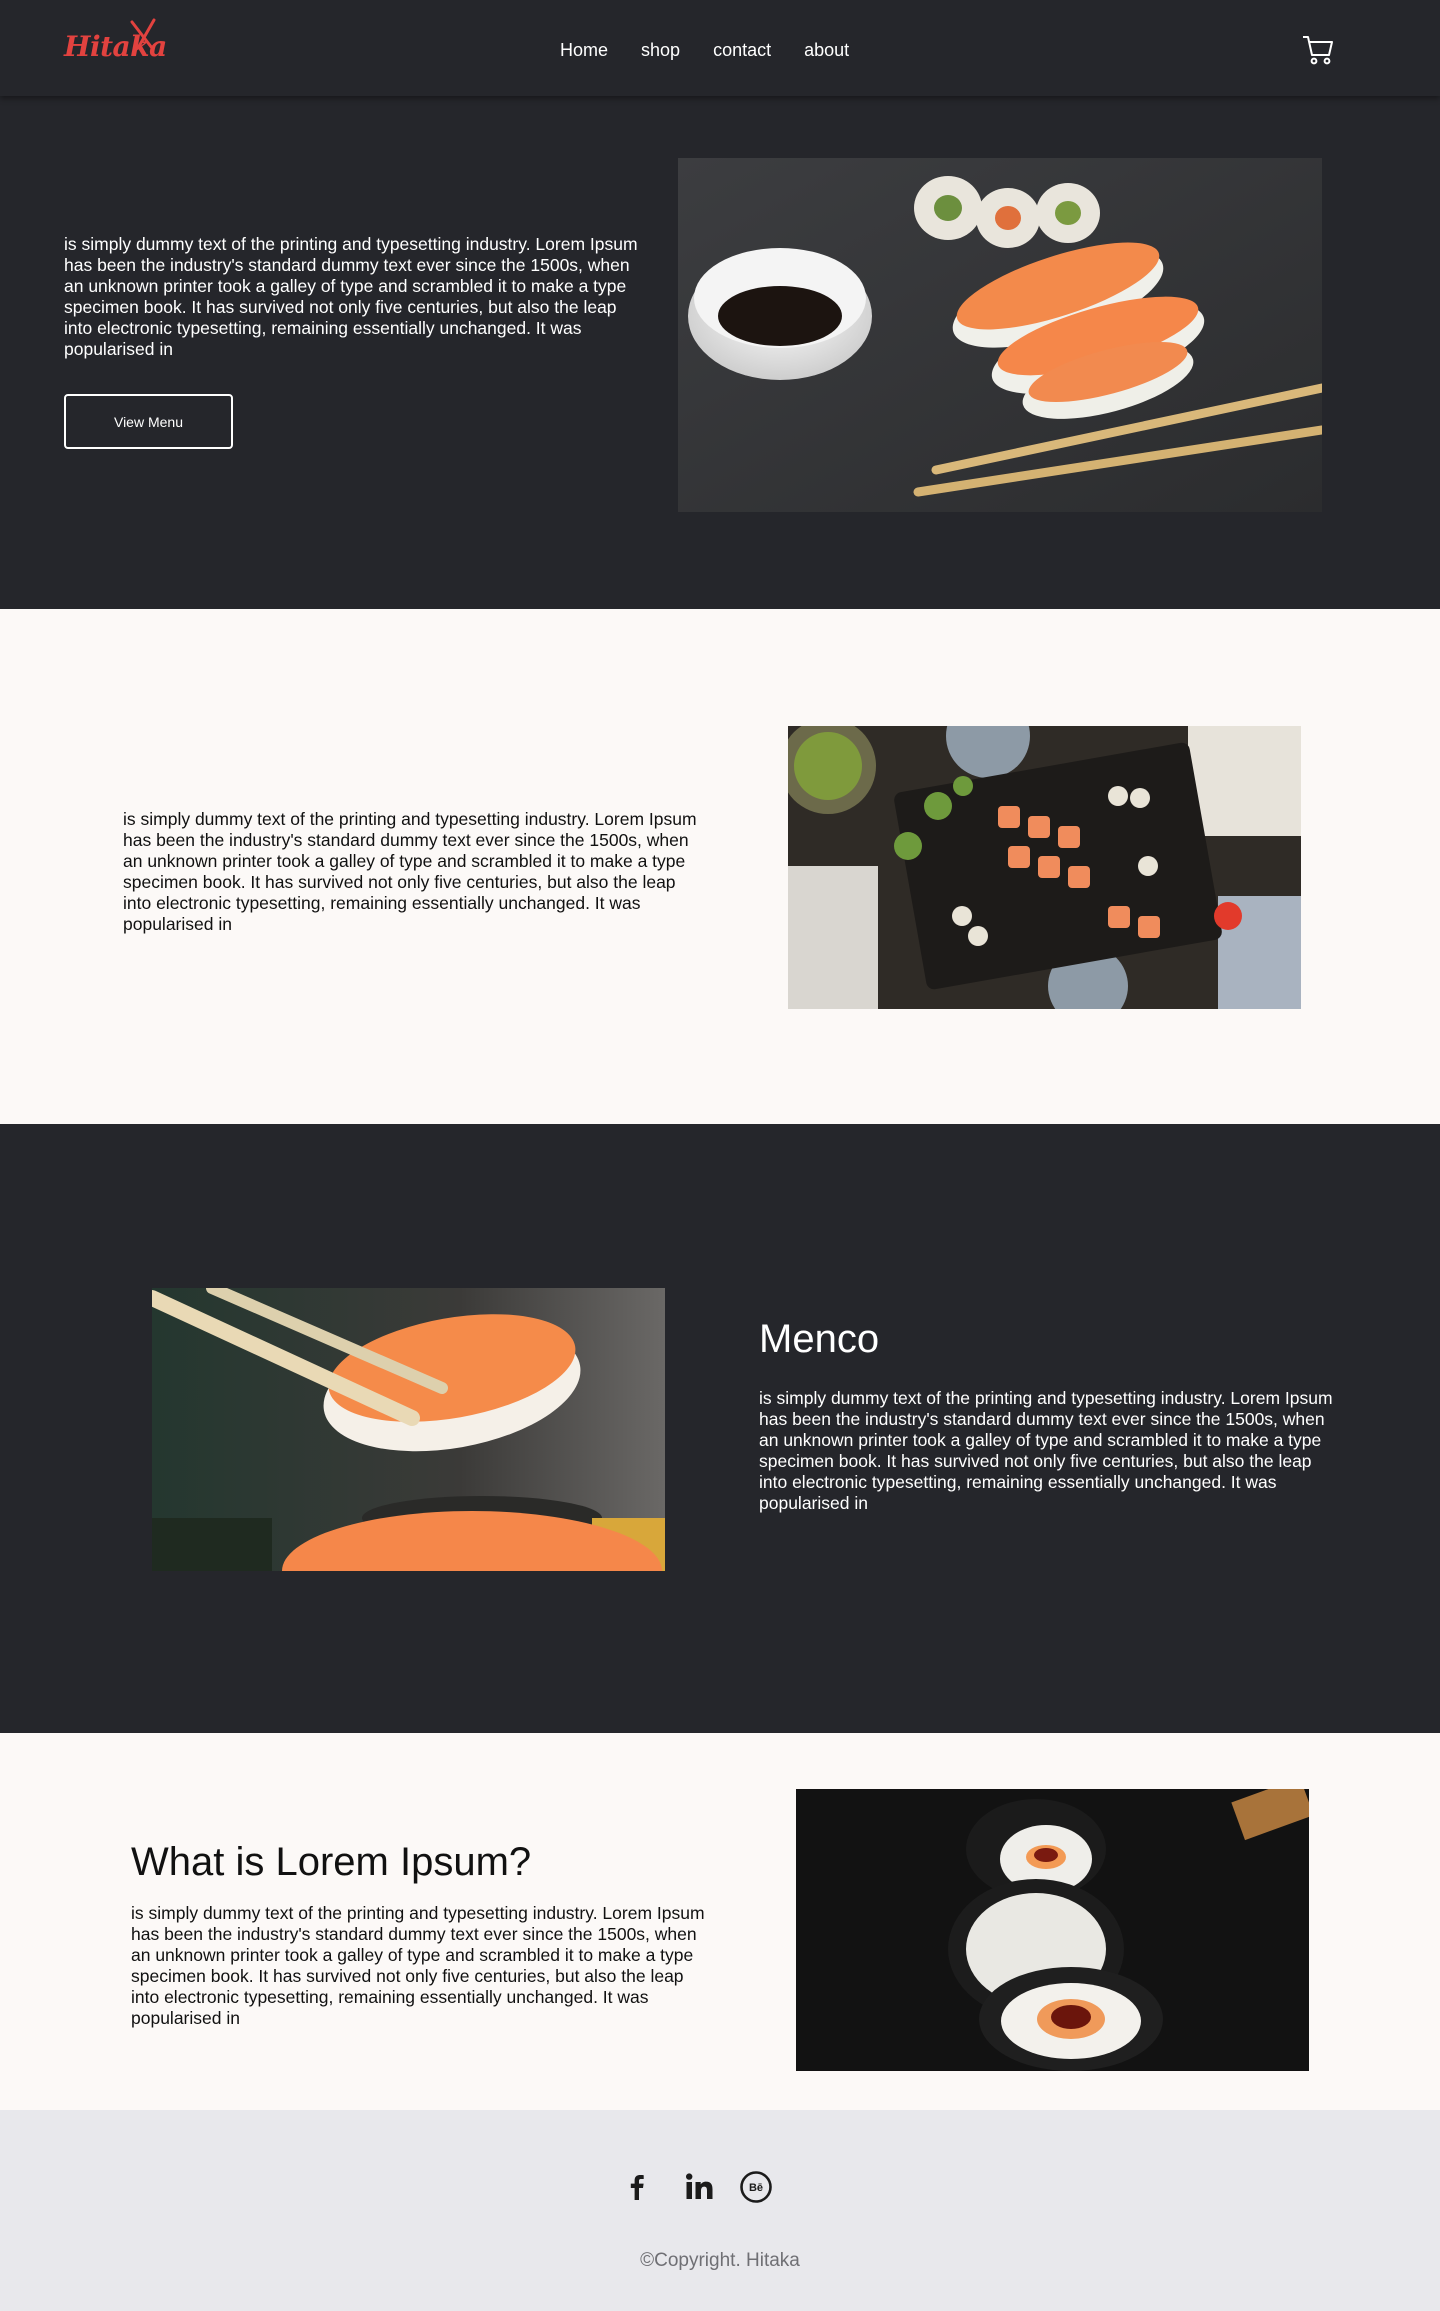  What do you see at coordinates (660, 50) in the screenshot?
I see `nav-shop-link: shop` at bounding box center [660, 50].